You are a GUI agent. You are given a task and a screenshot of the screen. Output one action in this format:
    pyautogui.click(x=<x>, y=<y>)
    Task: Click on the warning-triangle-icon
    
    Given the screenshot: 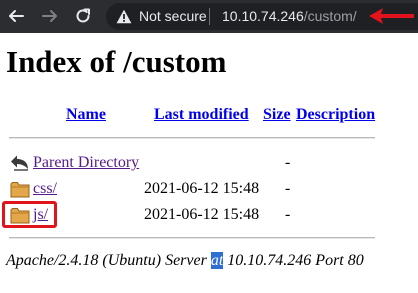 What is the action you would take?
    pyautogui.click(x=124, y=16)
    